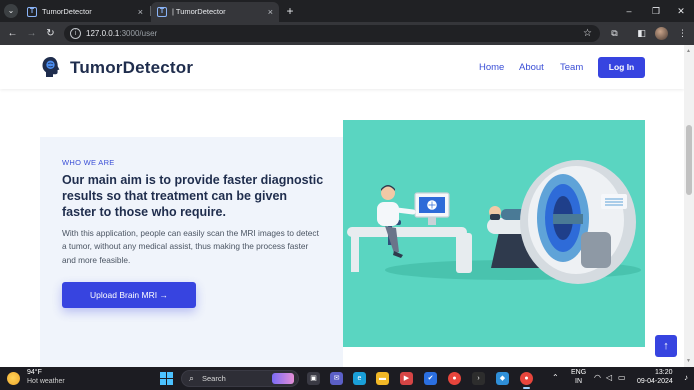 This screenshot has width=694, height=390. What do you see at coordinates (355, 252) in the screenshot?
I see `desk-leg-left` at bounding box center [355, 252].